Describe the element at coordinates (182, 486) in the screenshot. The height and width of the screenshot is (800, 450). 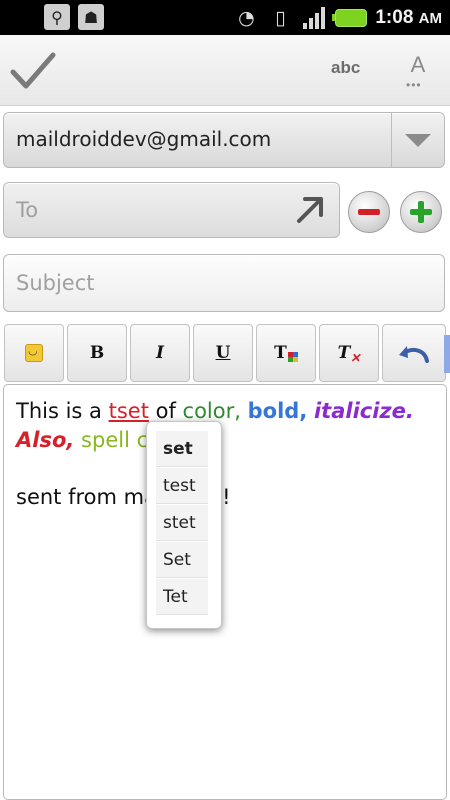
I see `suggestion-item: test` at that location.